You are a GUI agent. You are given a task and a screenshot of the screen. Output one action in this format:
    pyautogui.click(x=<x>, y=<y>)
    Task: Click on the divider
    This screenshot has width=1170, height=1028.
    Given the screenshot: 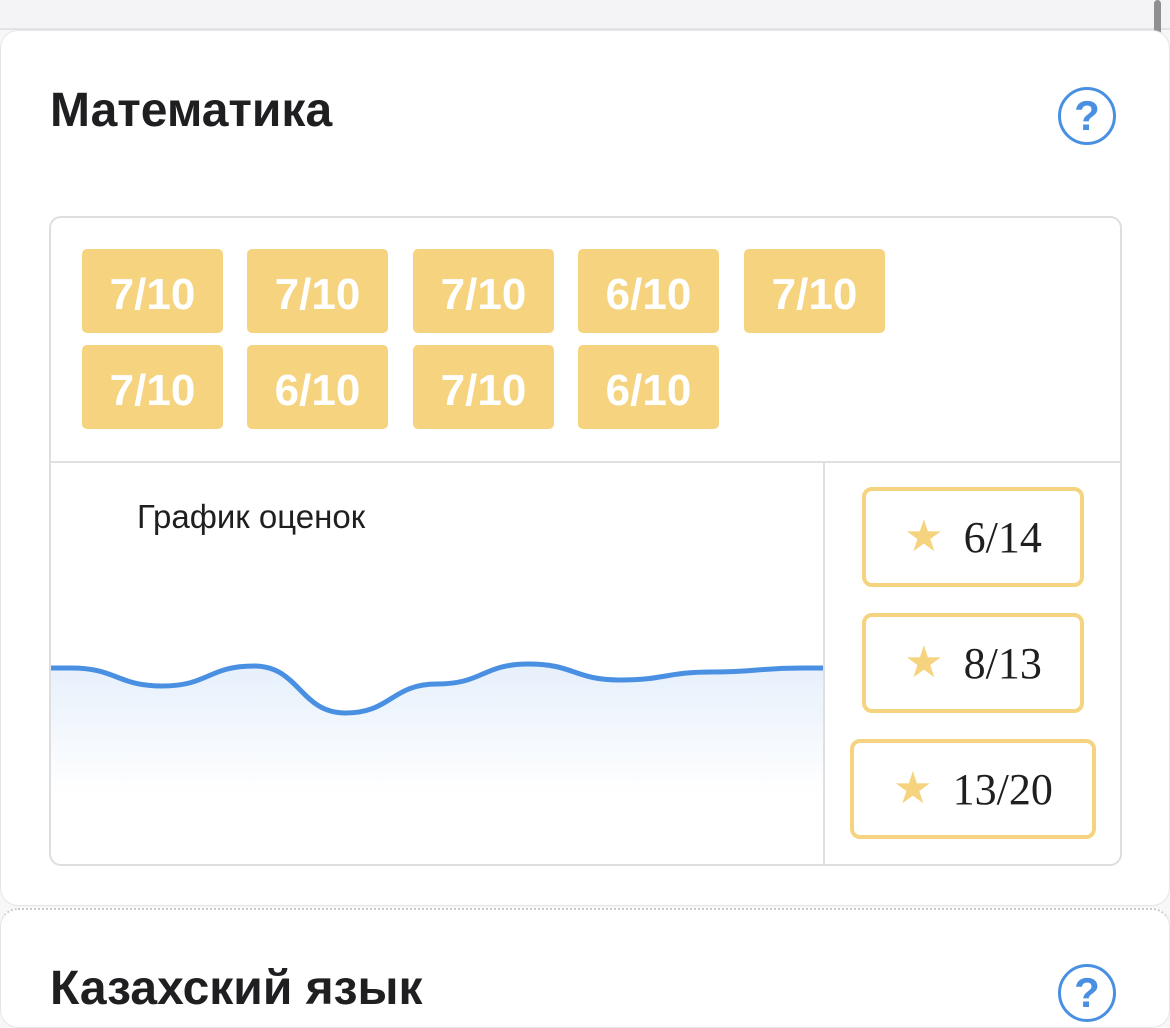 What is the action you would take?
    pyautogui.click(x=824, y=663)
    